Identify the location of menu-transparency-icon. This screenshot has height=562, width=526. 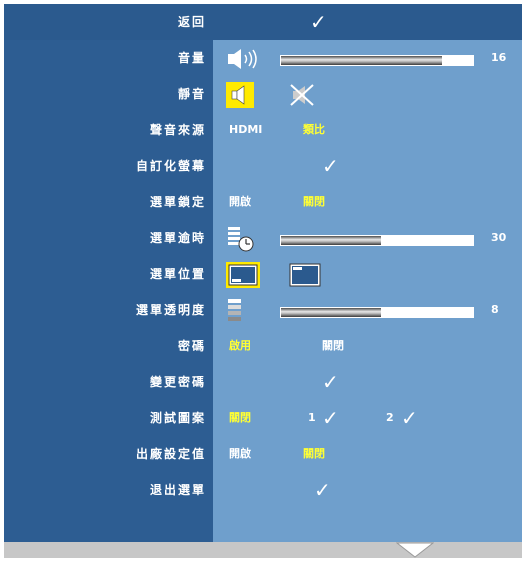
(234, 310).